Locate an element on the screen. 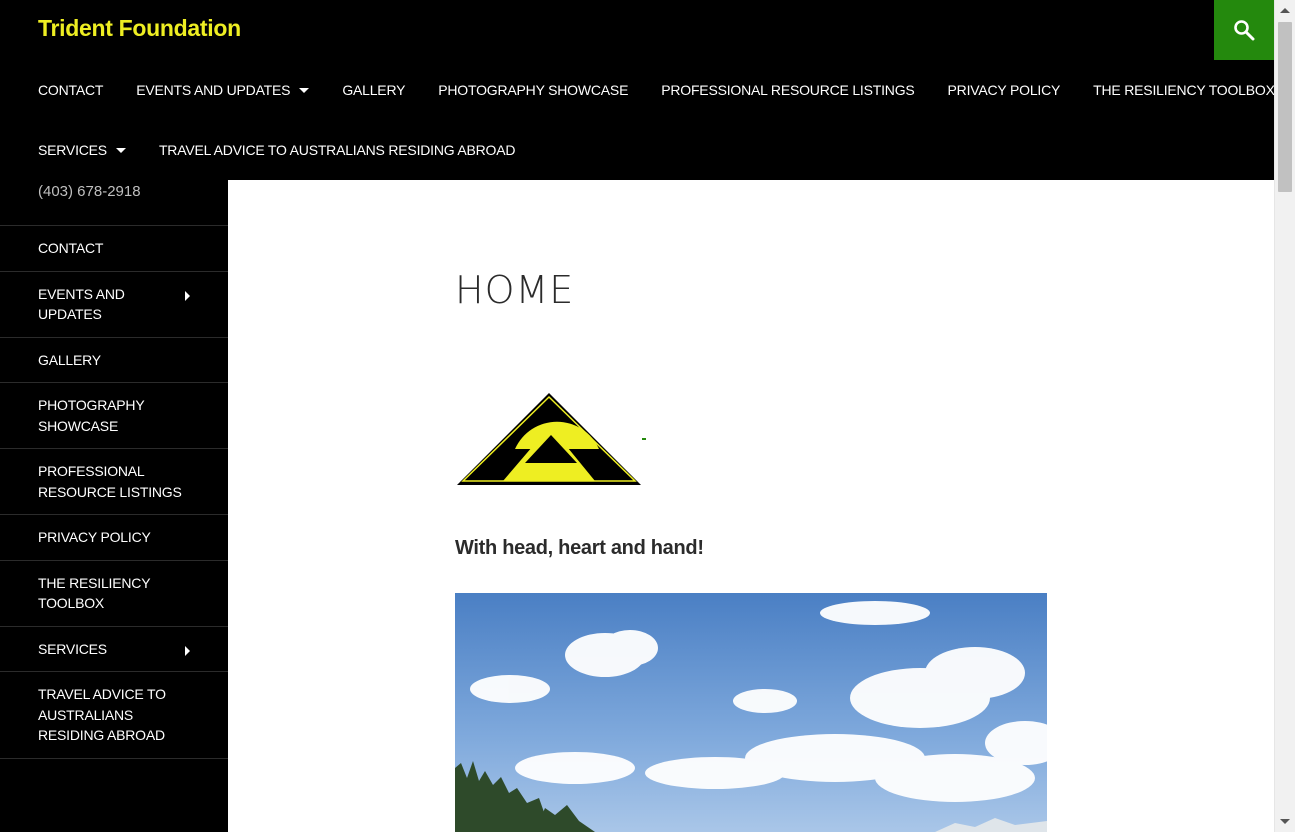 The height and width of the screenshot is (832, 1295). search-icon is located at coordinates (1244, 30).